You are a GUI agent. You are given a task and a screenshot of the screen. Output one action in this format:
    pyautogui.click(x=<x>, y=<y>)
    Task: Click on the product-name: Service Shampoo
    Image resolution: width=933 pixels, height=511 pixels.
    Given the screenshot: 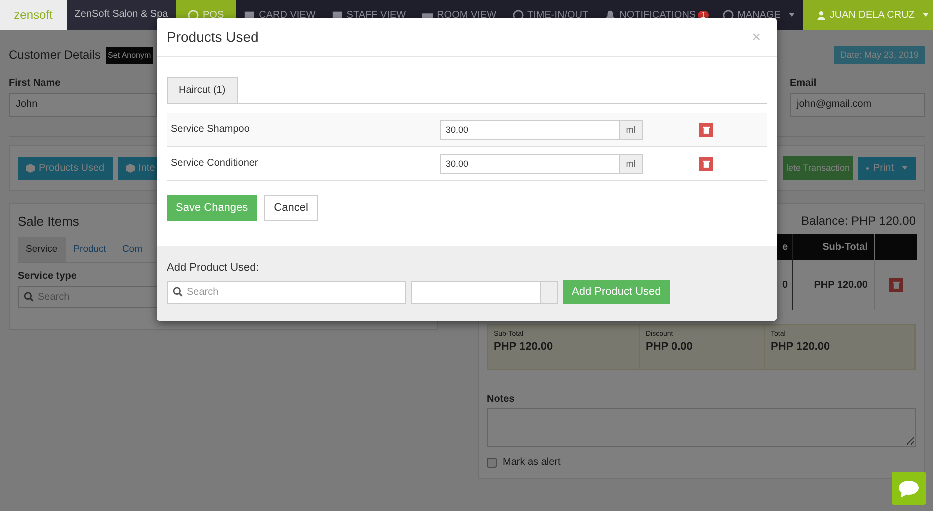 What is the action you would take?
    pyautogui.click(x=211, y=129)
    